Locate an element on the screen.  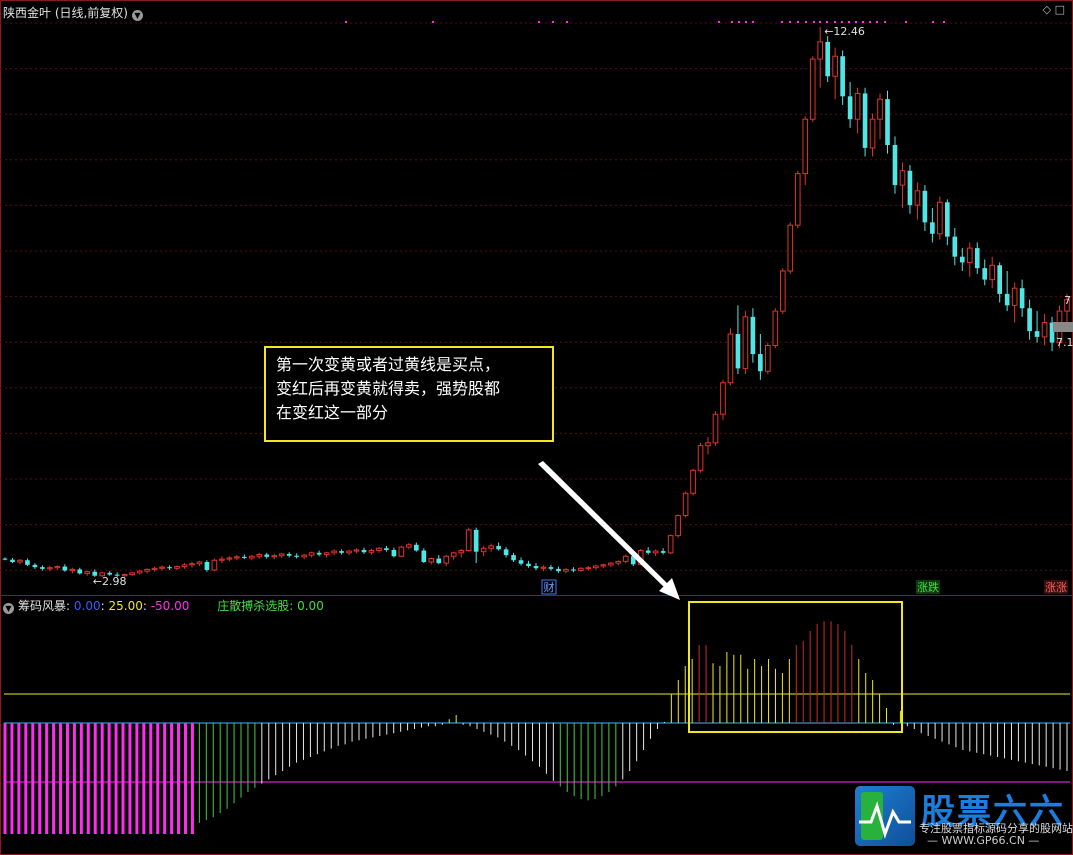
annotation-line-1: 第一次变黄或者过黄线是买点， is located at coordinates (388, 364).